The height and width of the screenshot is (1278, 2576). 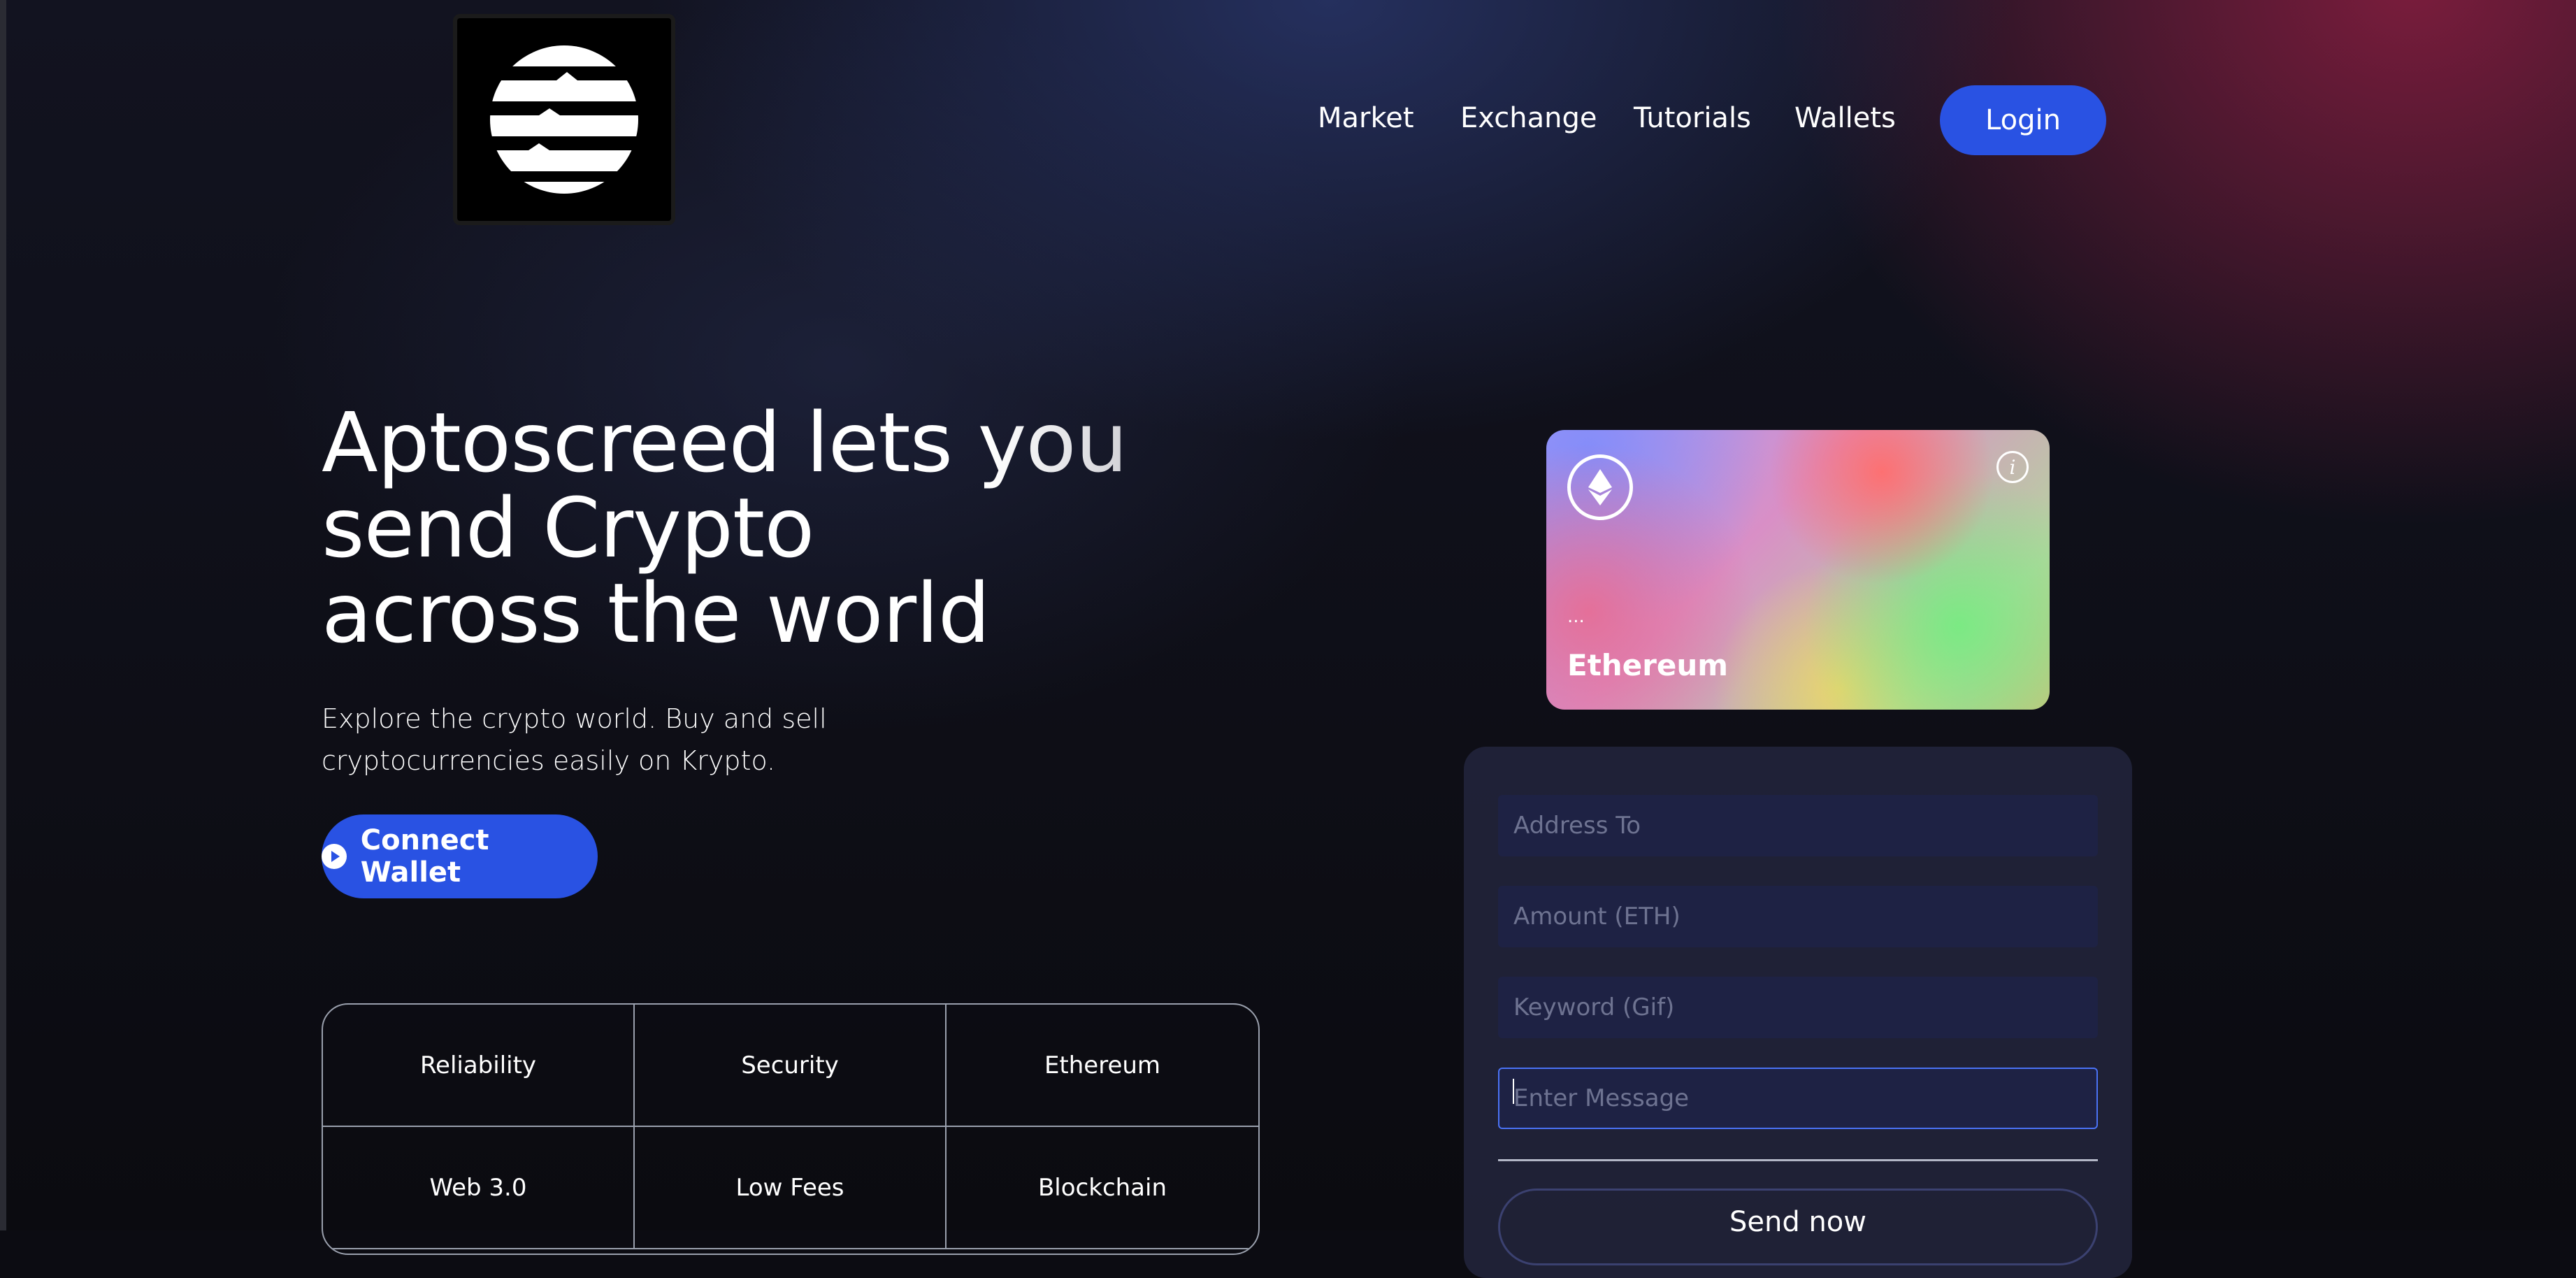 I want to click on card-network-name: Ethereum, so click(x=1648, y=665).